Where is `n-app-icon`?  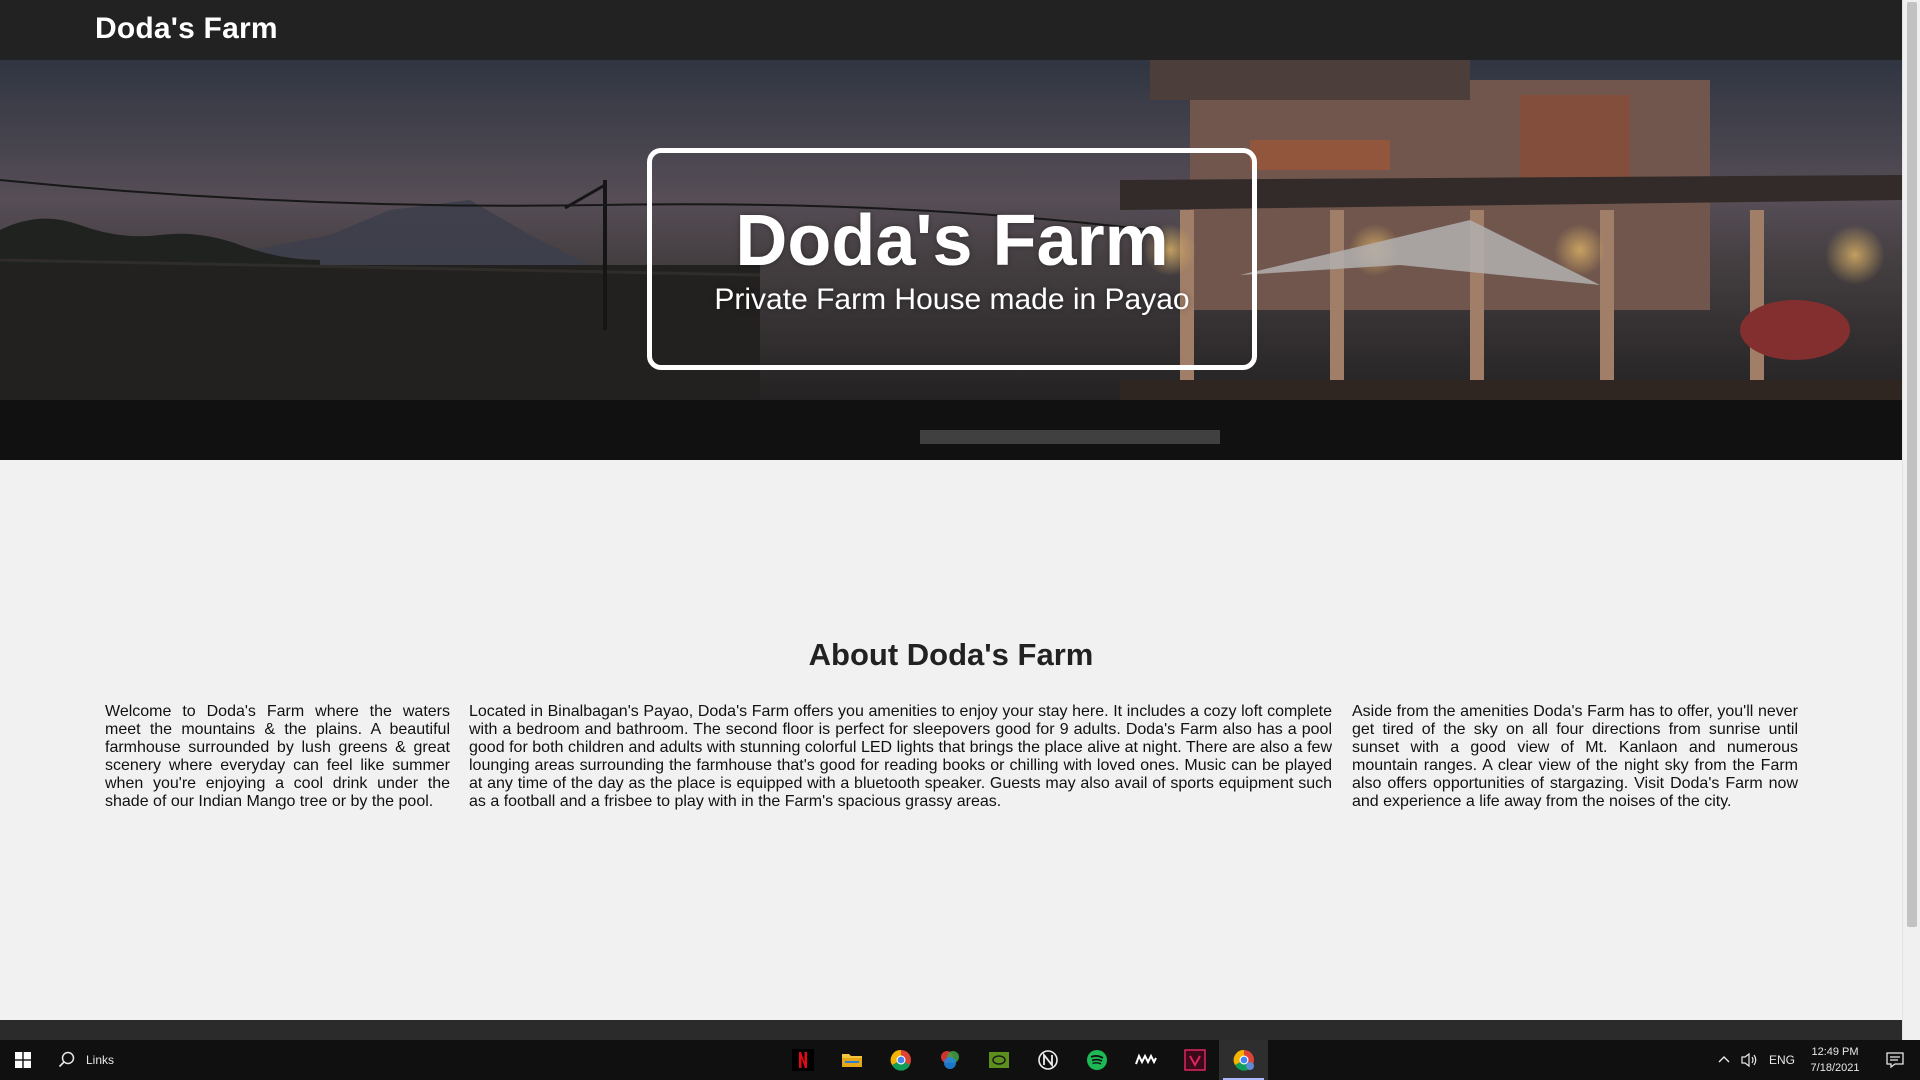
n-app-icon is located at coordinates (1047, 1060).